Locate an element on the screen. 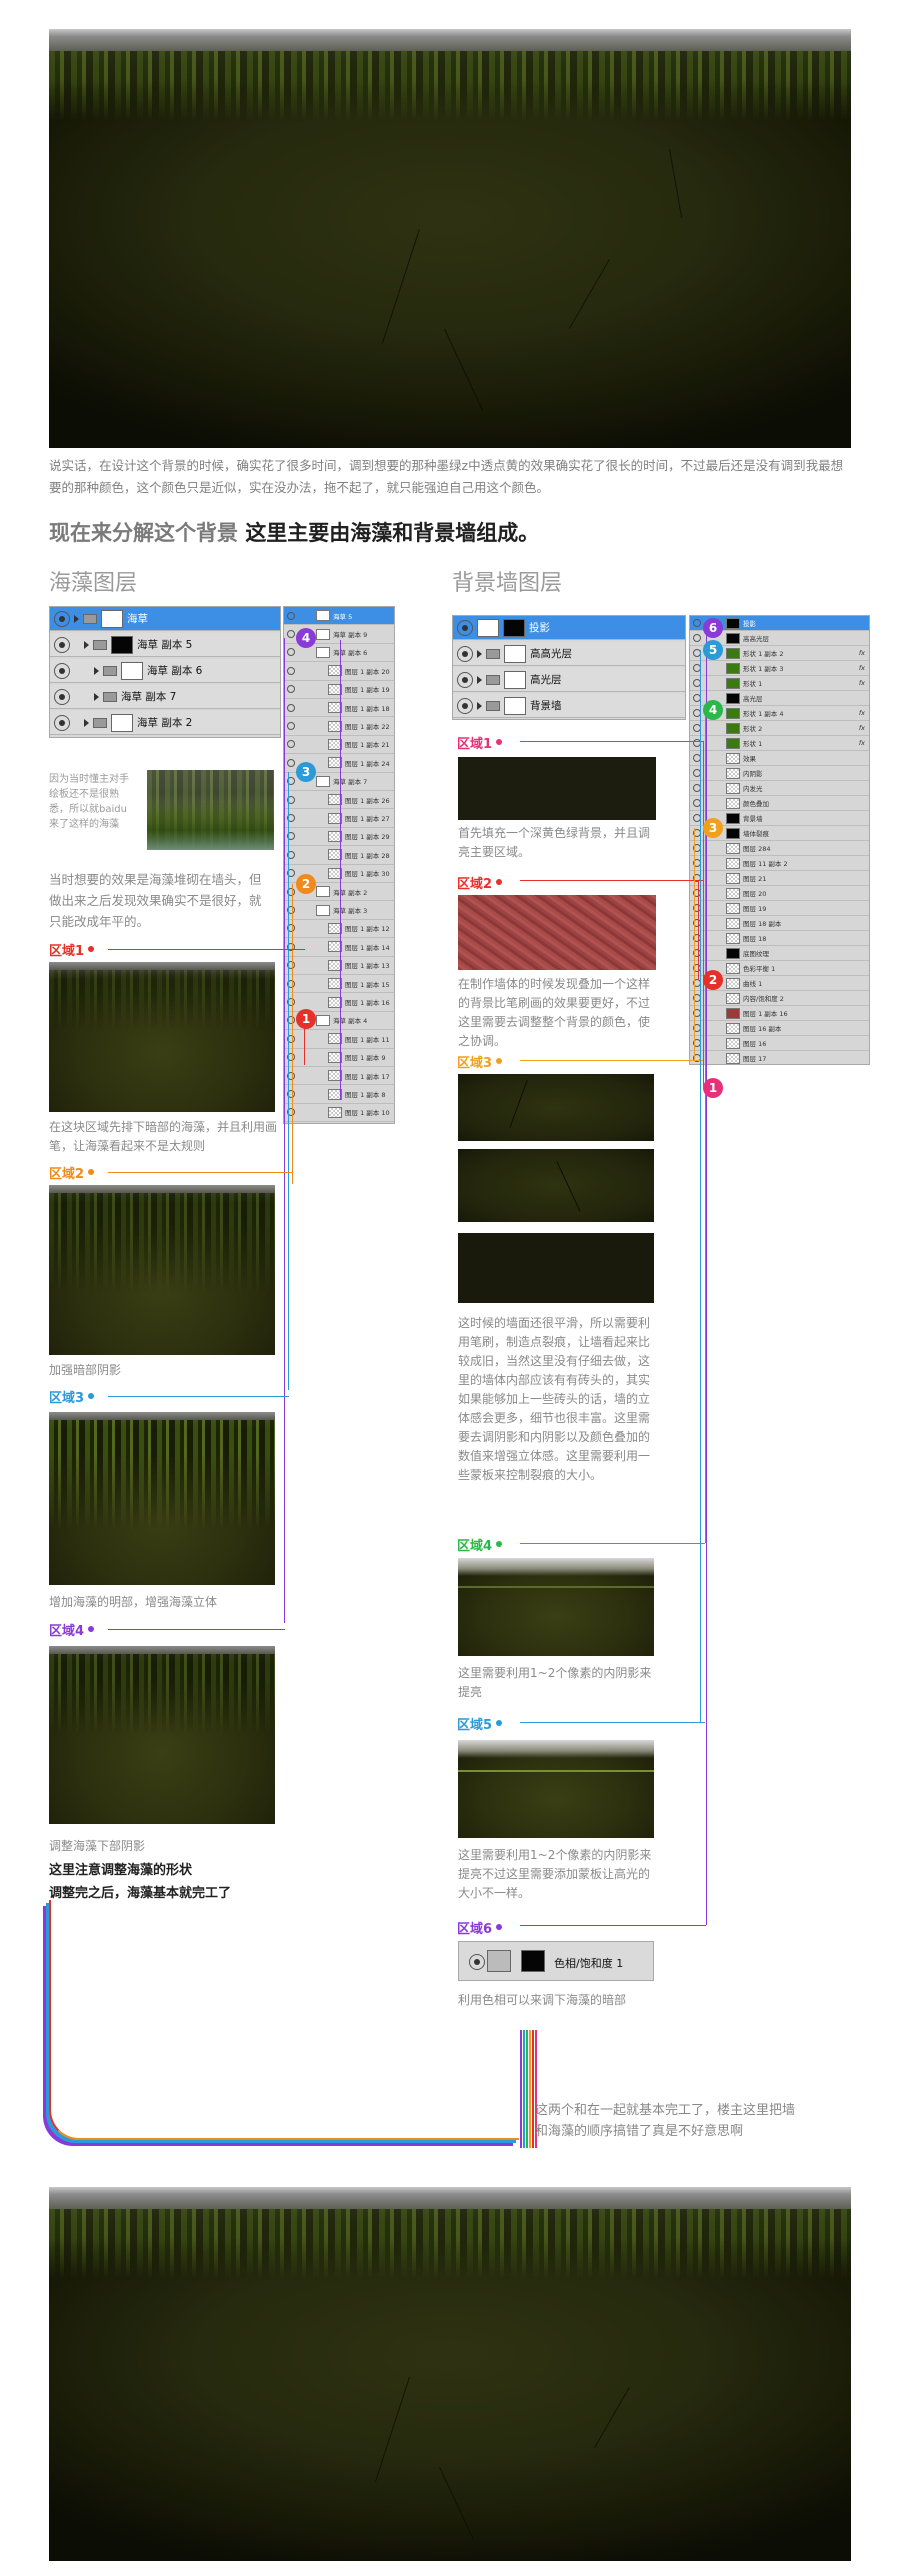  layer-row: 图层 1 副本 12 is located at coordinates (339, 929).